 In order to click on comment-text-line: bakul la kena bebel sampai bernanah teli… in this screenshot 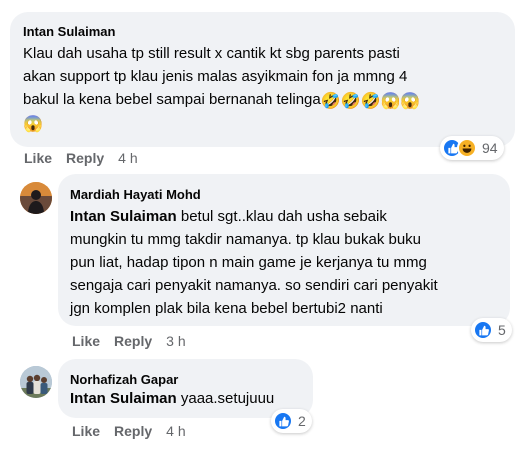, I will do `click(265, 99)`.